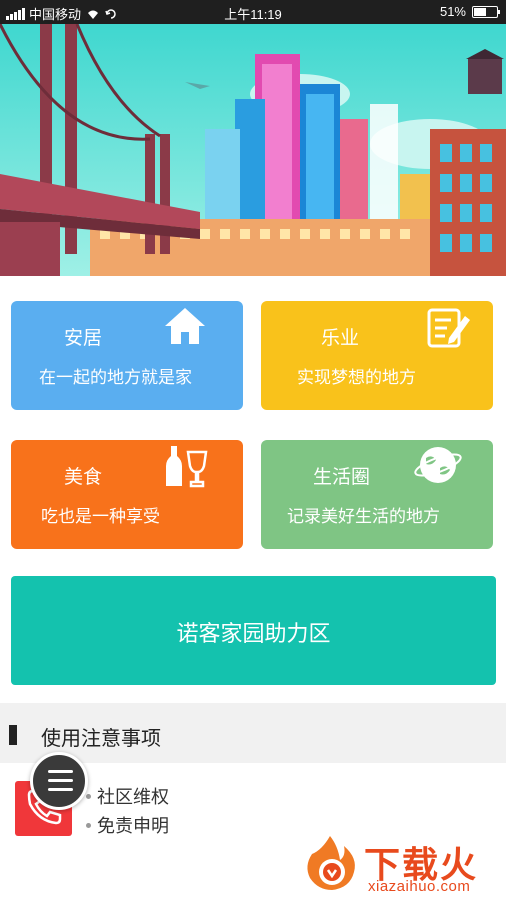 This screenshot has height=900, width=506. I want to click on tile-meishi-subtitle: 吃也是一种享受, so click(100, 516).